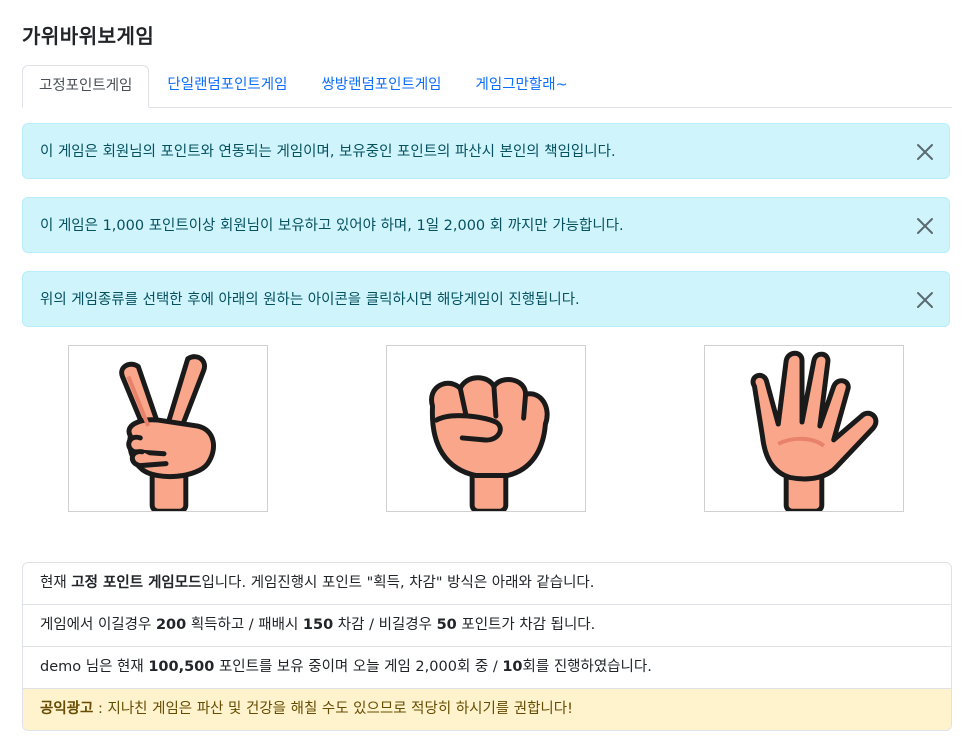 The height and width of the screenshot is (738, 968). Describe the element at coordinates (526, 625) in the screenshot. I see `info-text: 포인트가 차감 됩니다.` at that location.